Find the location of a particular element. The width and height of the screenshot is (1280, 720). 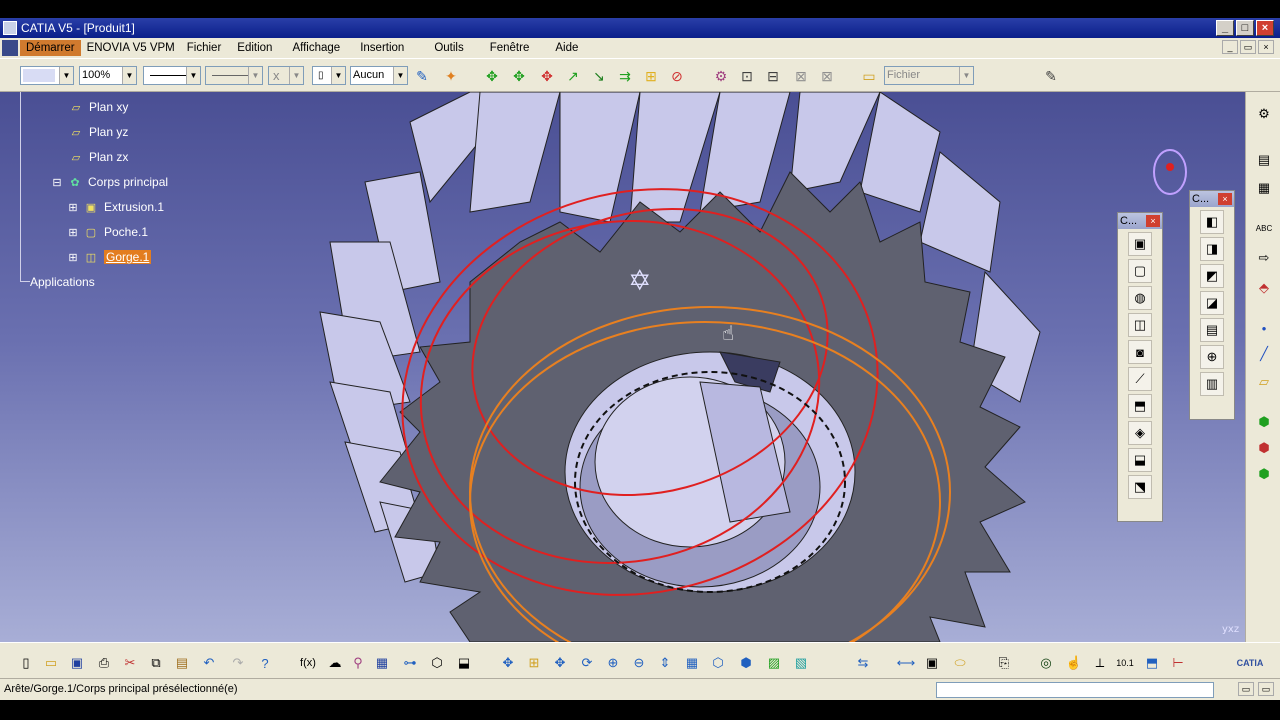

grid-icon: 10.1 is located at coordinates (1125, 663).